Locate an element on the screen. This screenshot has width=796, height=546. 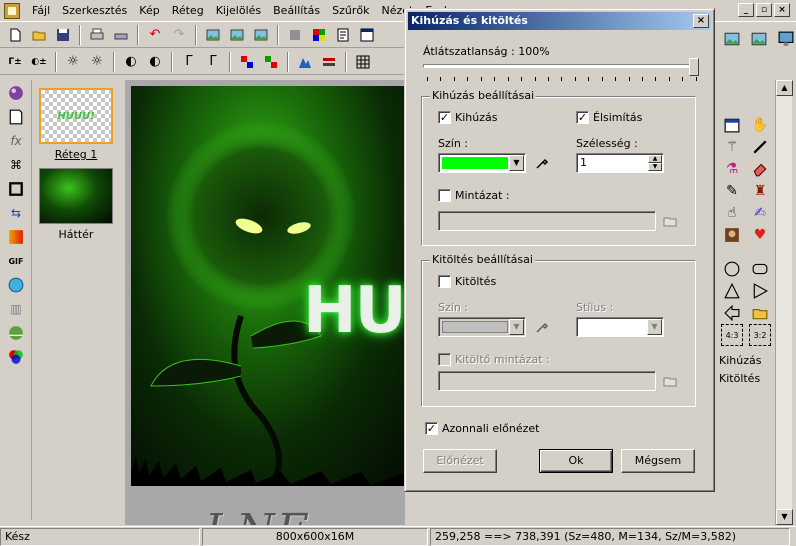
brightness-up-icon: ☼ is located at coordinates (97, 62).